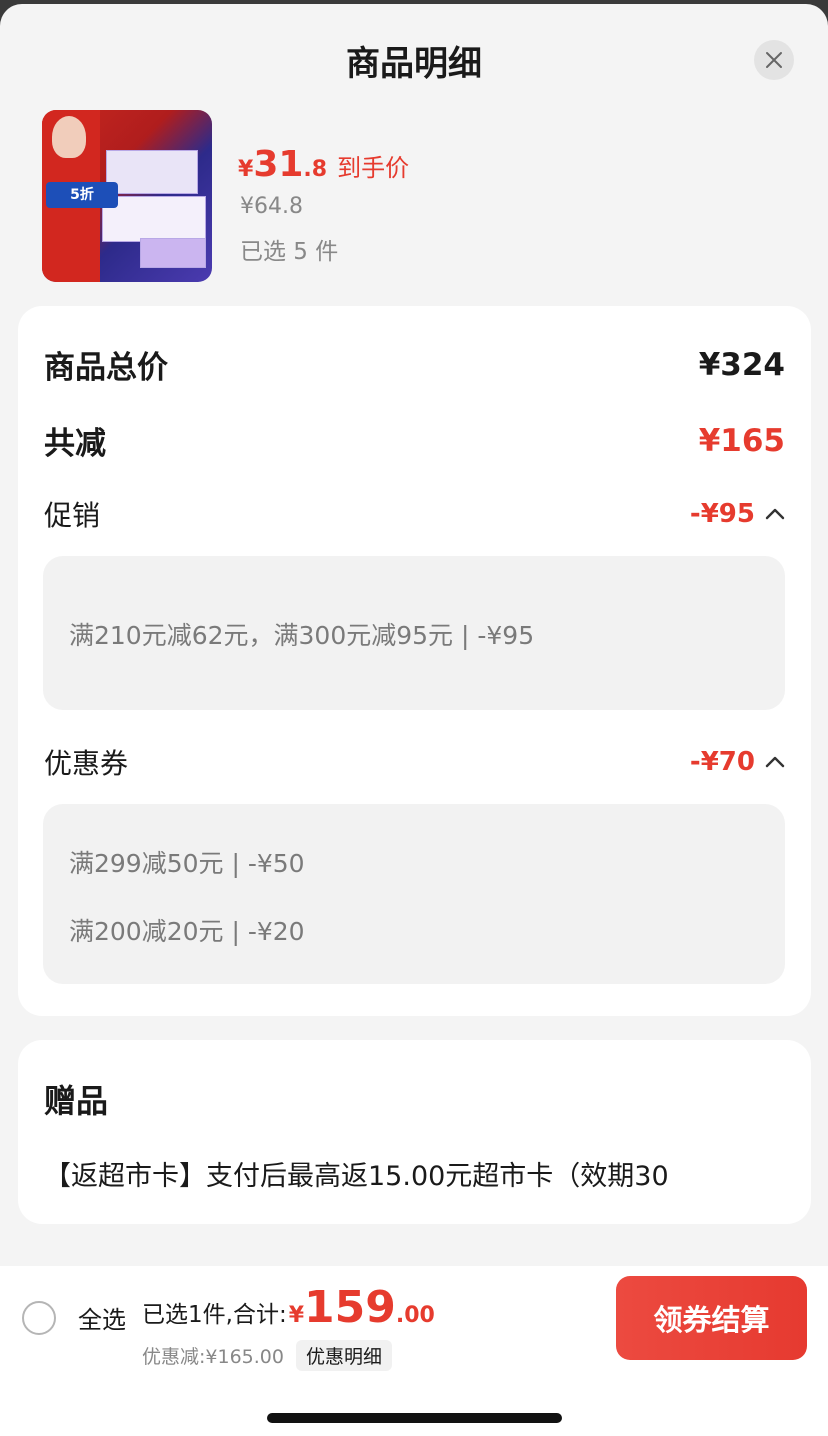  I want to click on coupon-value-group: -¥70, so click(737, 762).